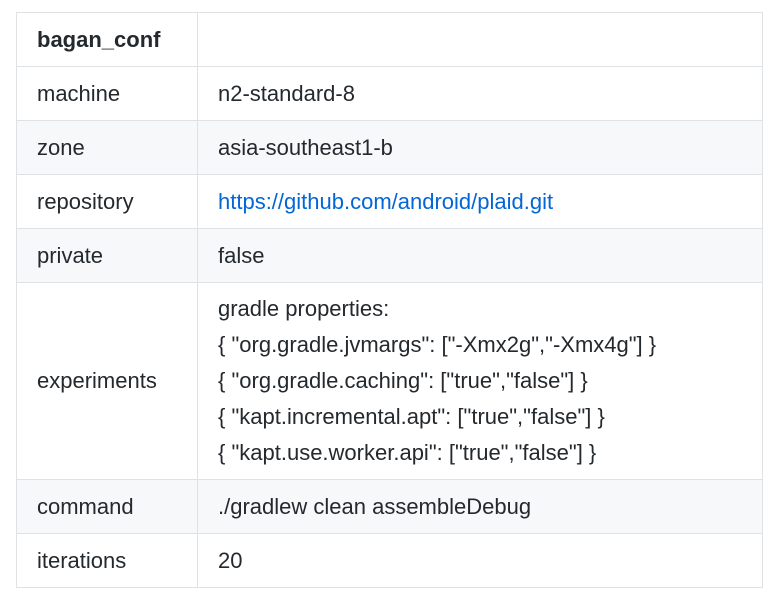  I want to click on table-row-iterations: iterations 20, so click(389, 560).